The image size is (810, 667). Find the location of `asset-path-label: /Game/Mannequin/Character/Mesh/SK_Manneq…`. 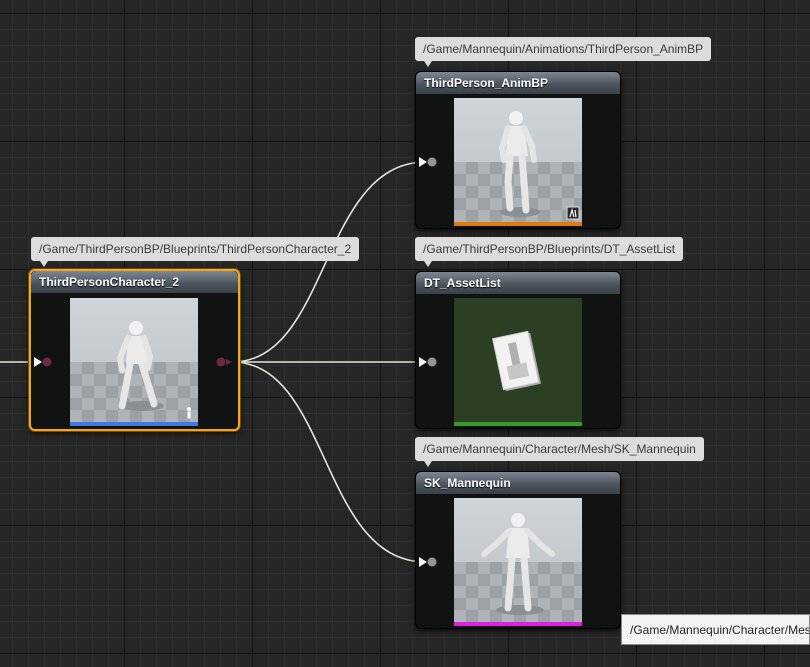

asset-path-label: /Game/Mannequin/Character/Mesh/SK_Manneq… is located at coordinates (559, 452).